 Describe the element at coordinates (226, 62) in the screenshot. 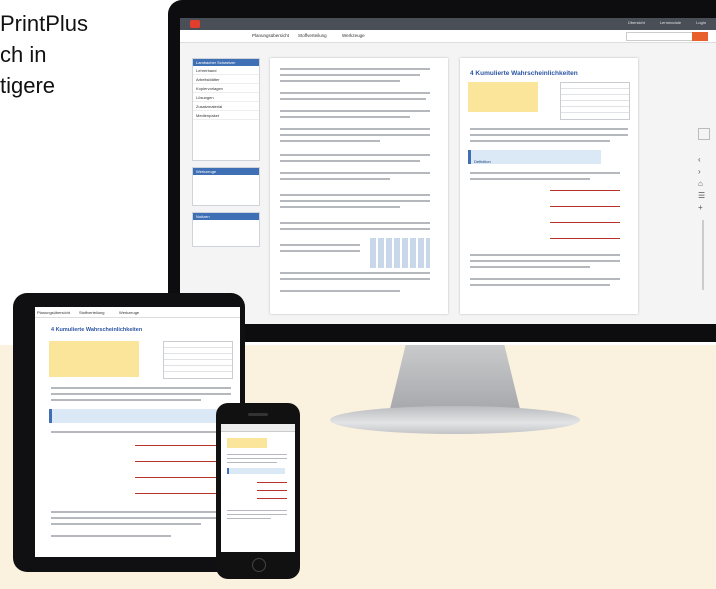

I see `sidebar-header: Lambacher Schweizer` at that location.